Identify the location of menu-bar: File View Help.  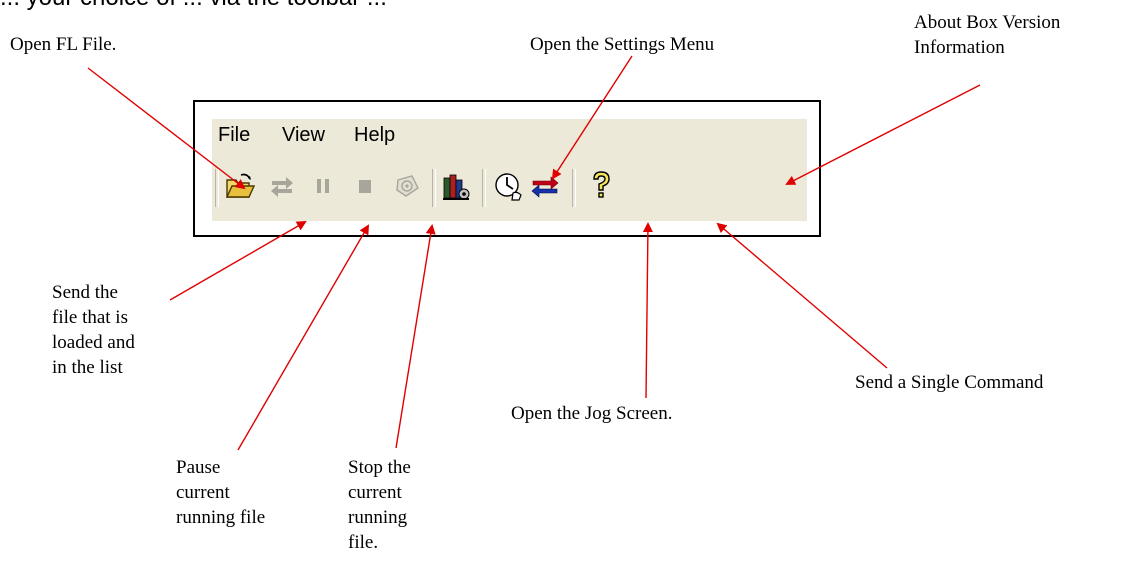
(509, 136).